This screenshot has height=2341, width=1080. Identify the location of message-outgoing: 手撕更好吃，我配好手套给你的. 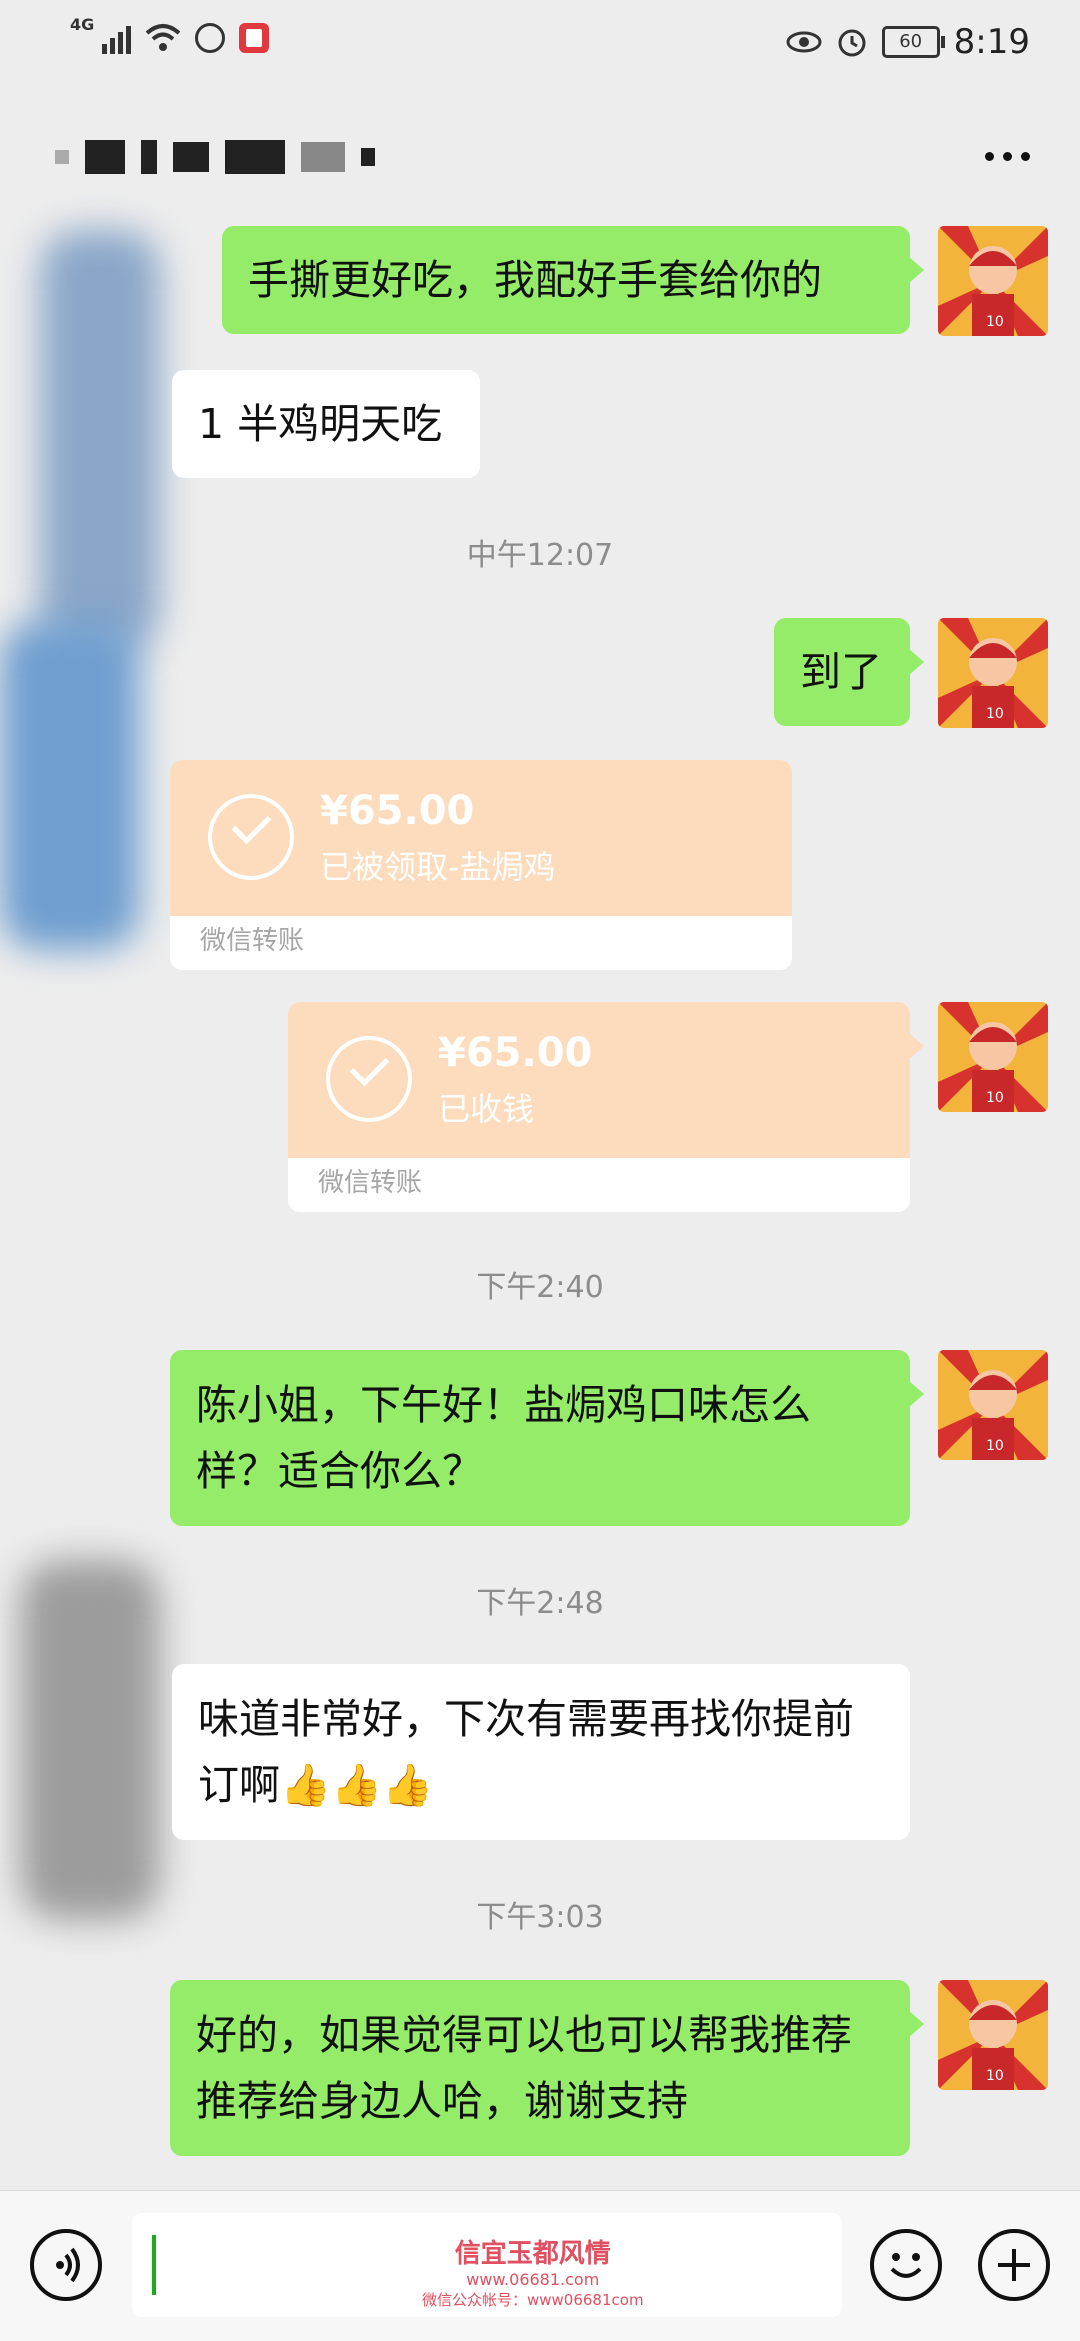
(573, 280).